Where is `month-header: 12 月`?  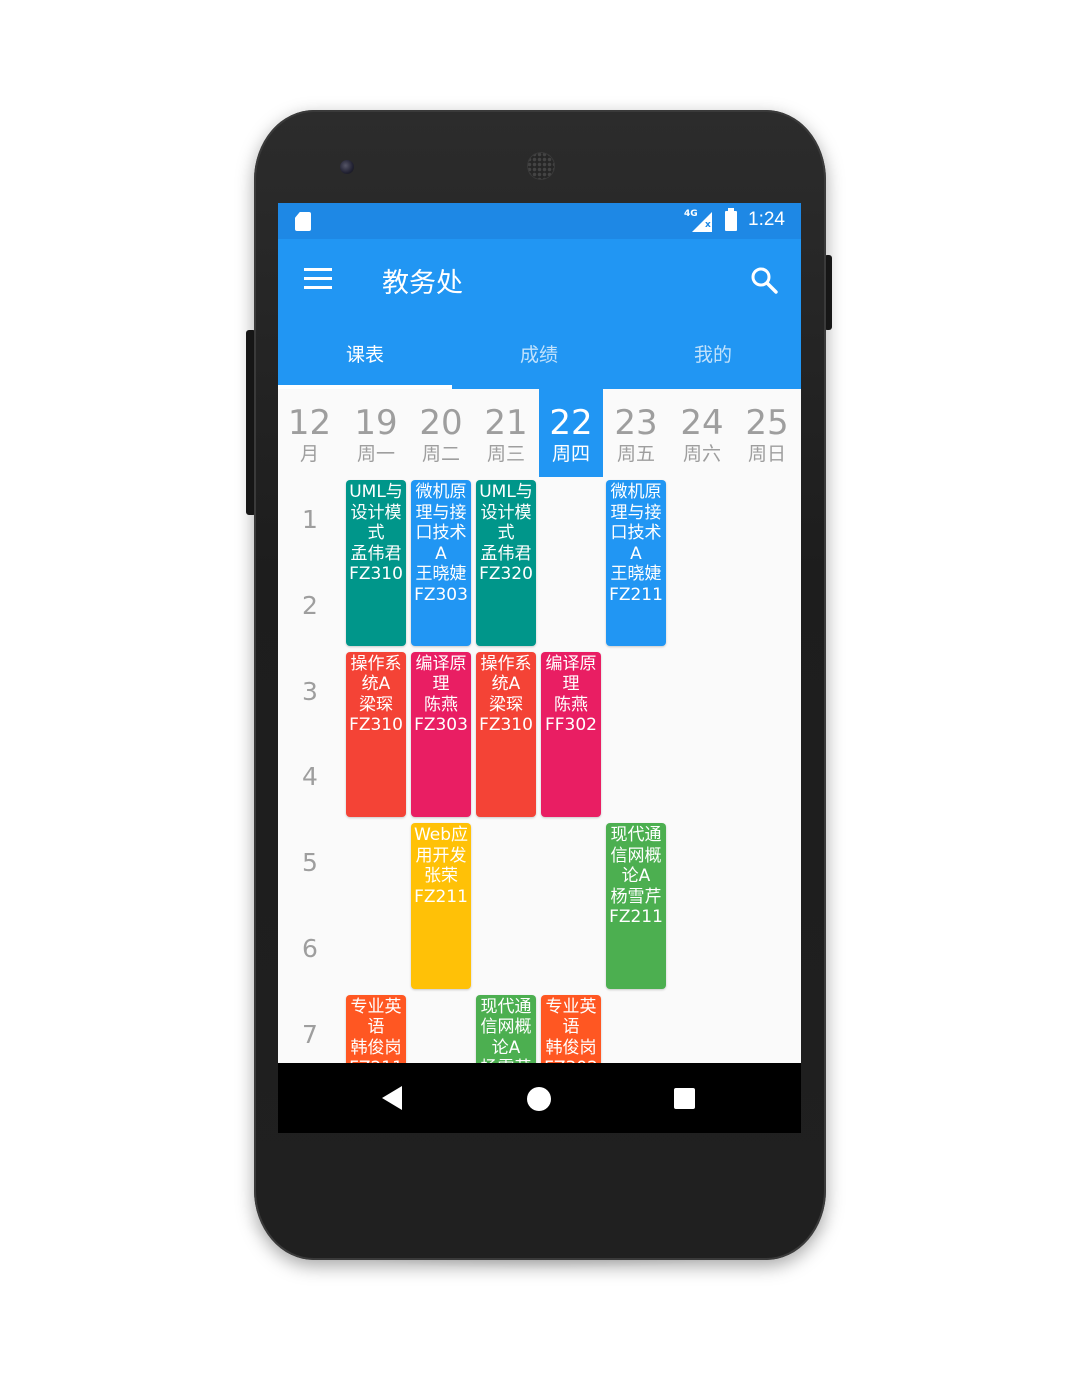 month-header: 12 月 is located at coordinates (309, 433).